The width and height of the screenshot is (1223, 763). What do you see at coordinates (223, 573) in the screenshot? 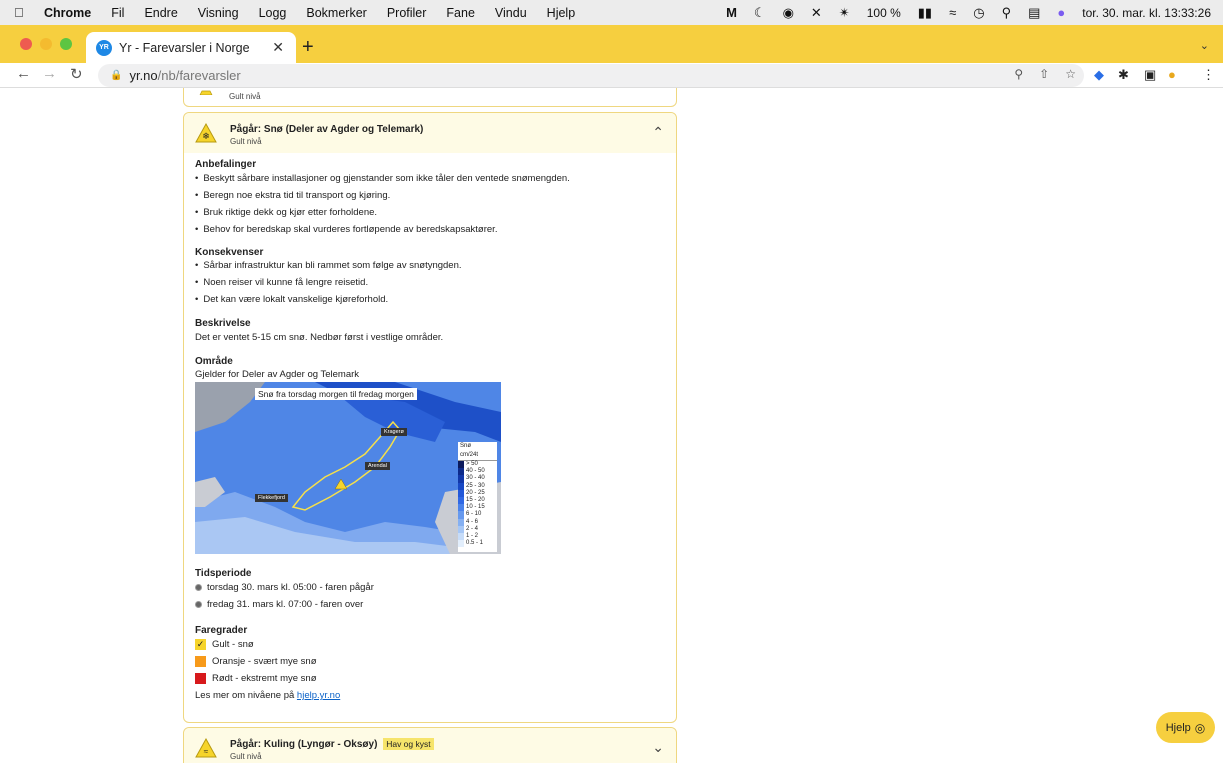
I see `period-heading: Tidsperiode` at bounding box center [223, 573].